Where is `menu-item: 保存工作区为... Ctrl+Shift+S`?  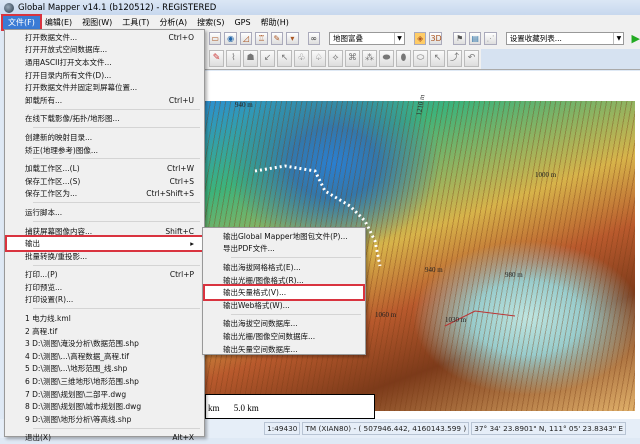 menu-item: 保存工作区为... Ctrl+Shift+S is located at coordinates (104, 194).